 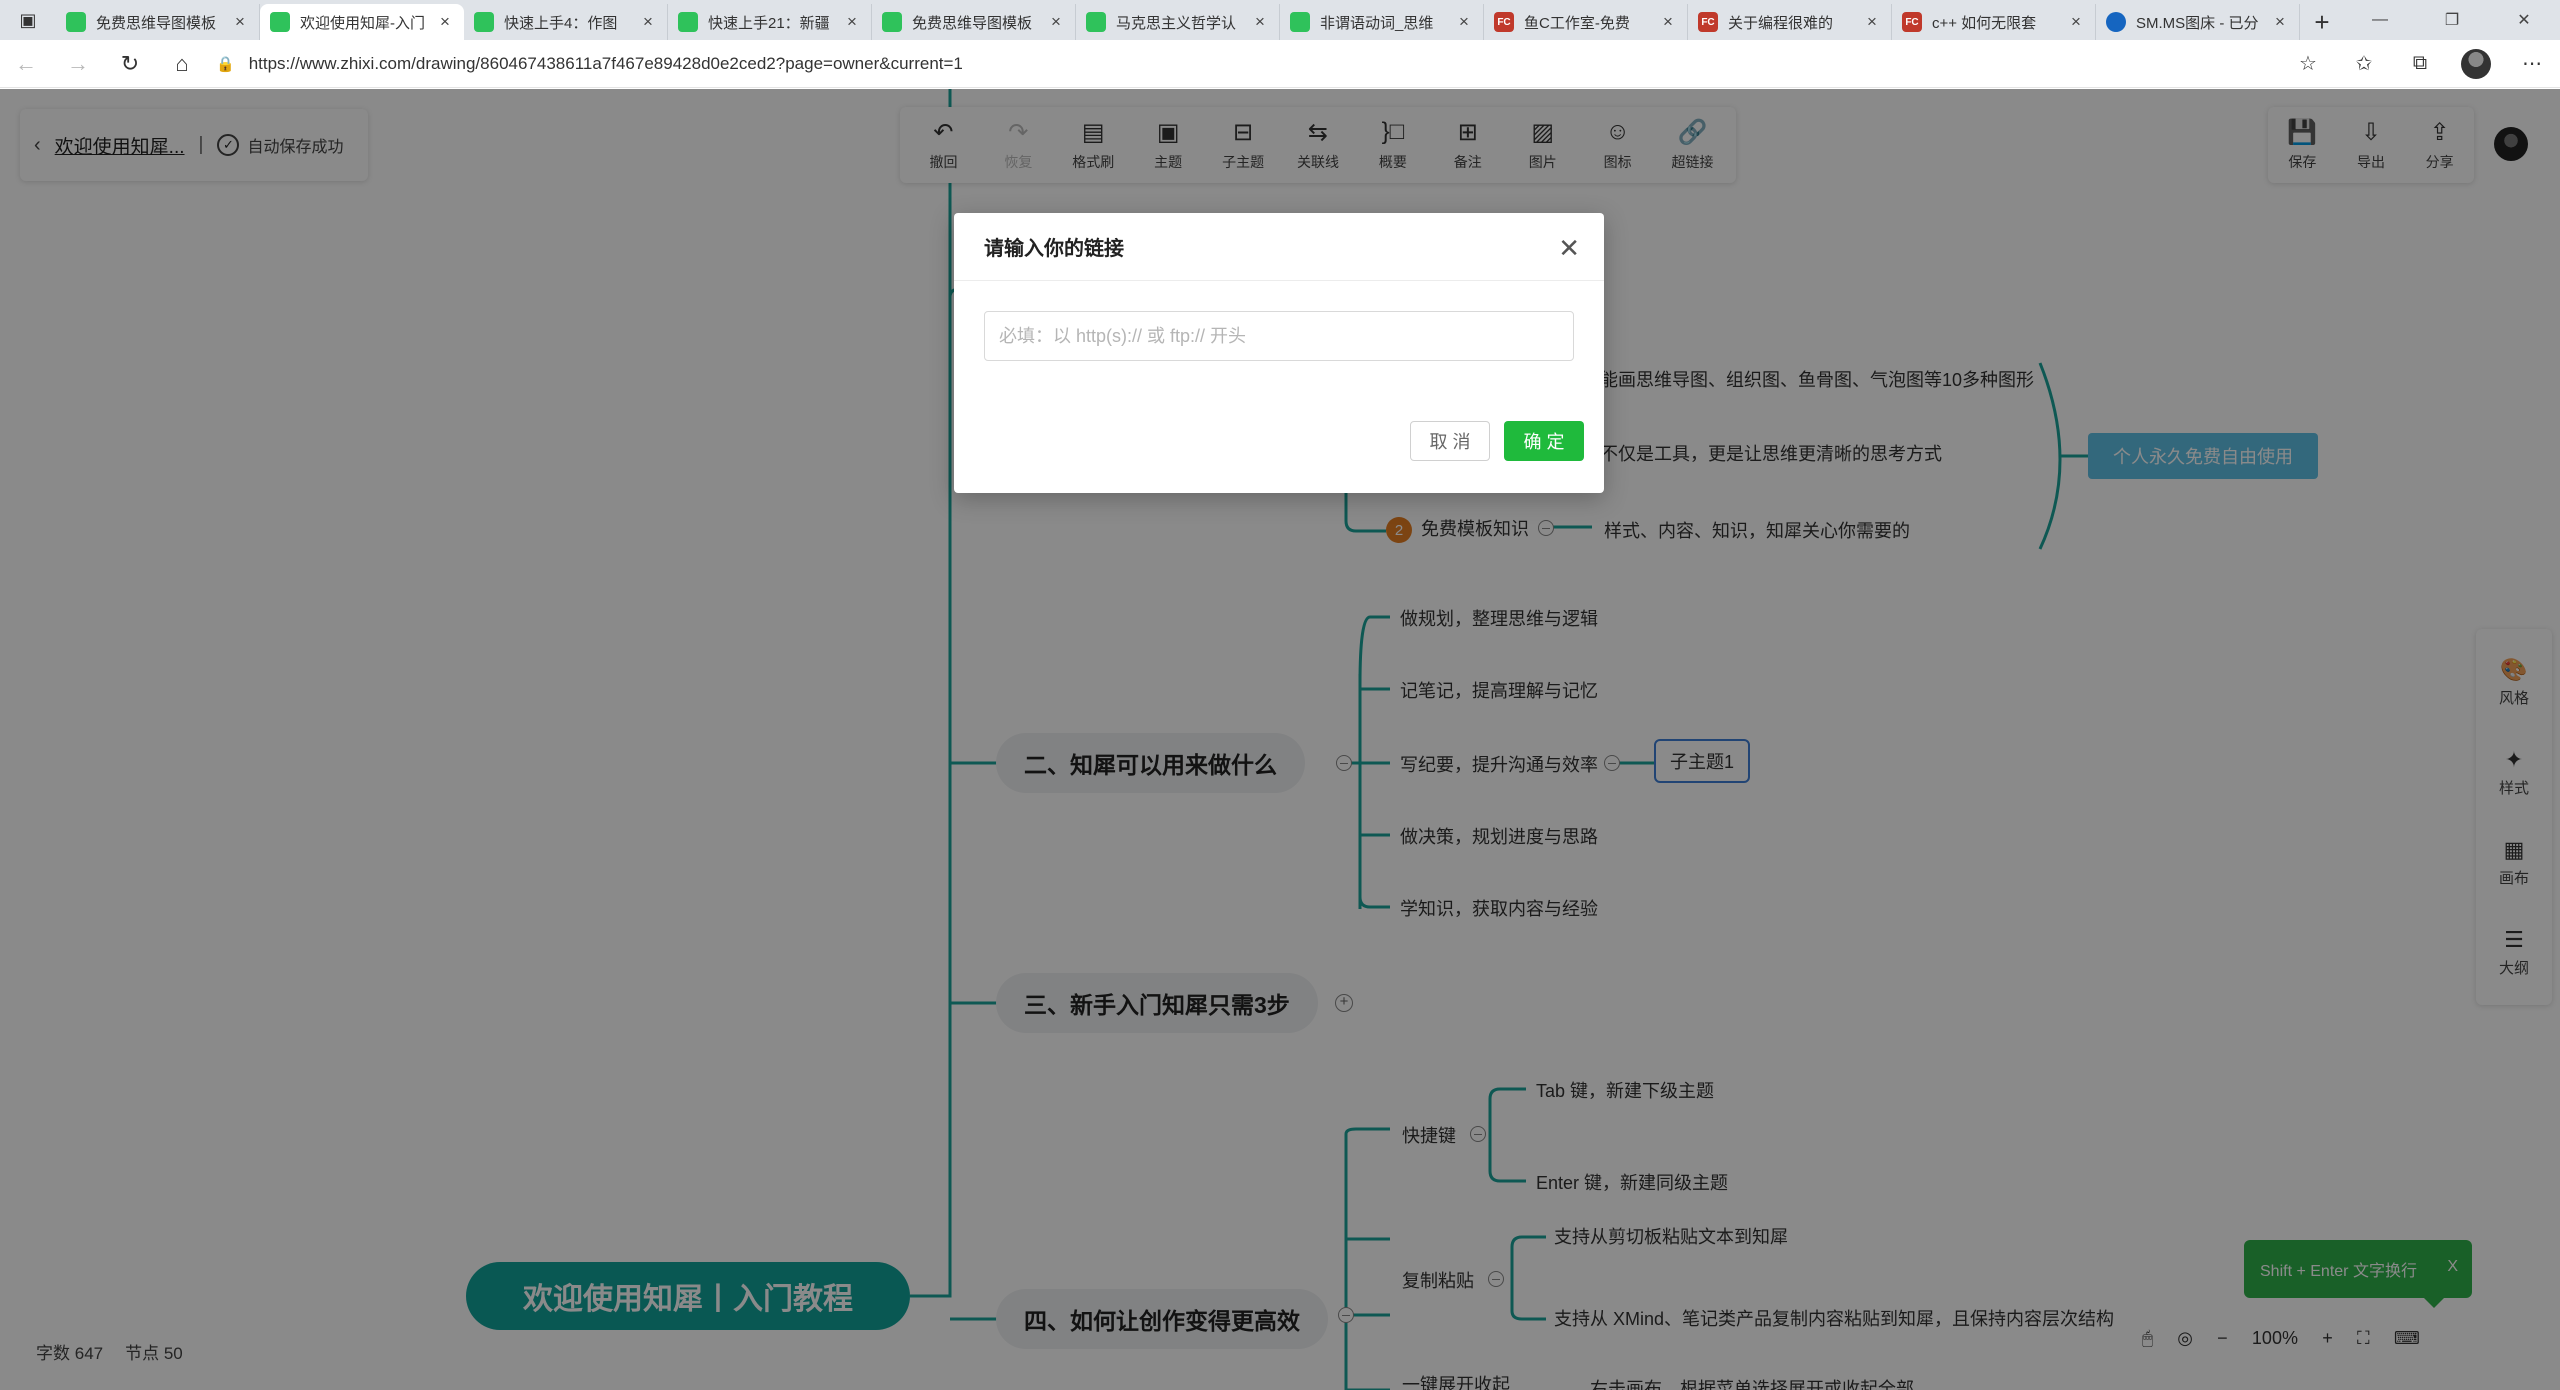 I want to click on link-dialog: 请输入你的链接 ✕ 取 消 确 定, so click(x=1279, y=353).